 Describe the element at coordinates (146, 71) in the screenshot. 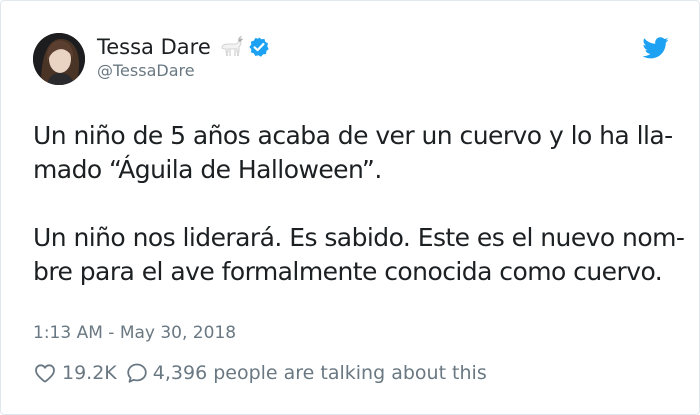

I see `author-handle: @TessaDare` at that location.